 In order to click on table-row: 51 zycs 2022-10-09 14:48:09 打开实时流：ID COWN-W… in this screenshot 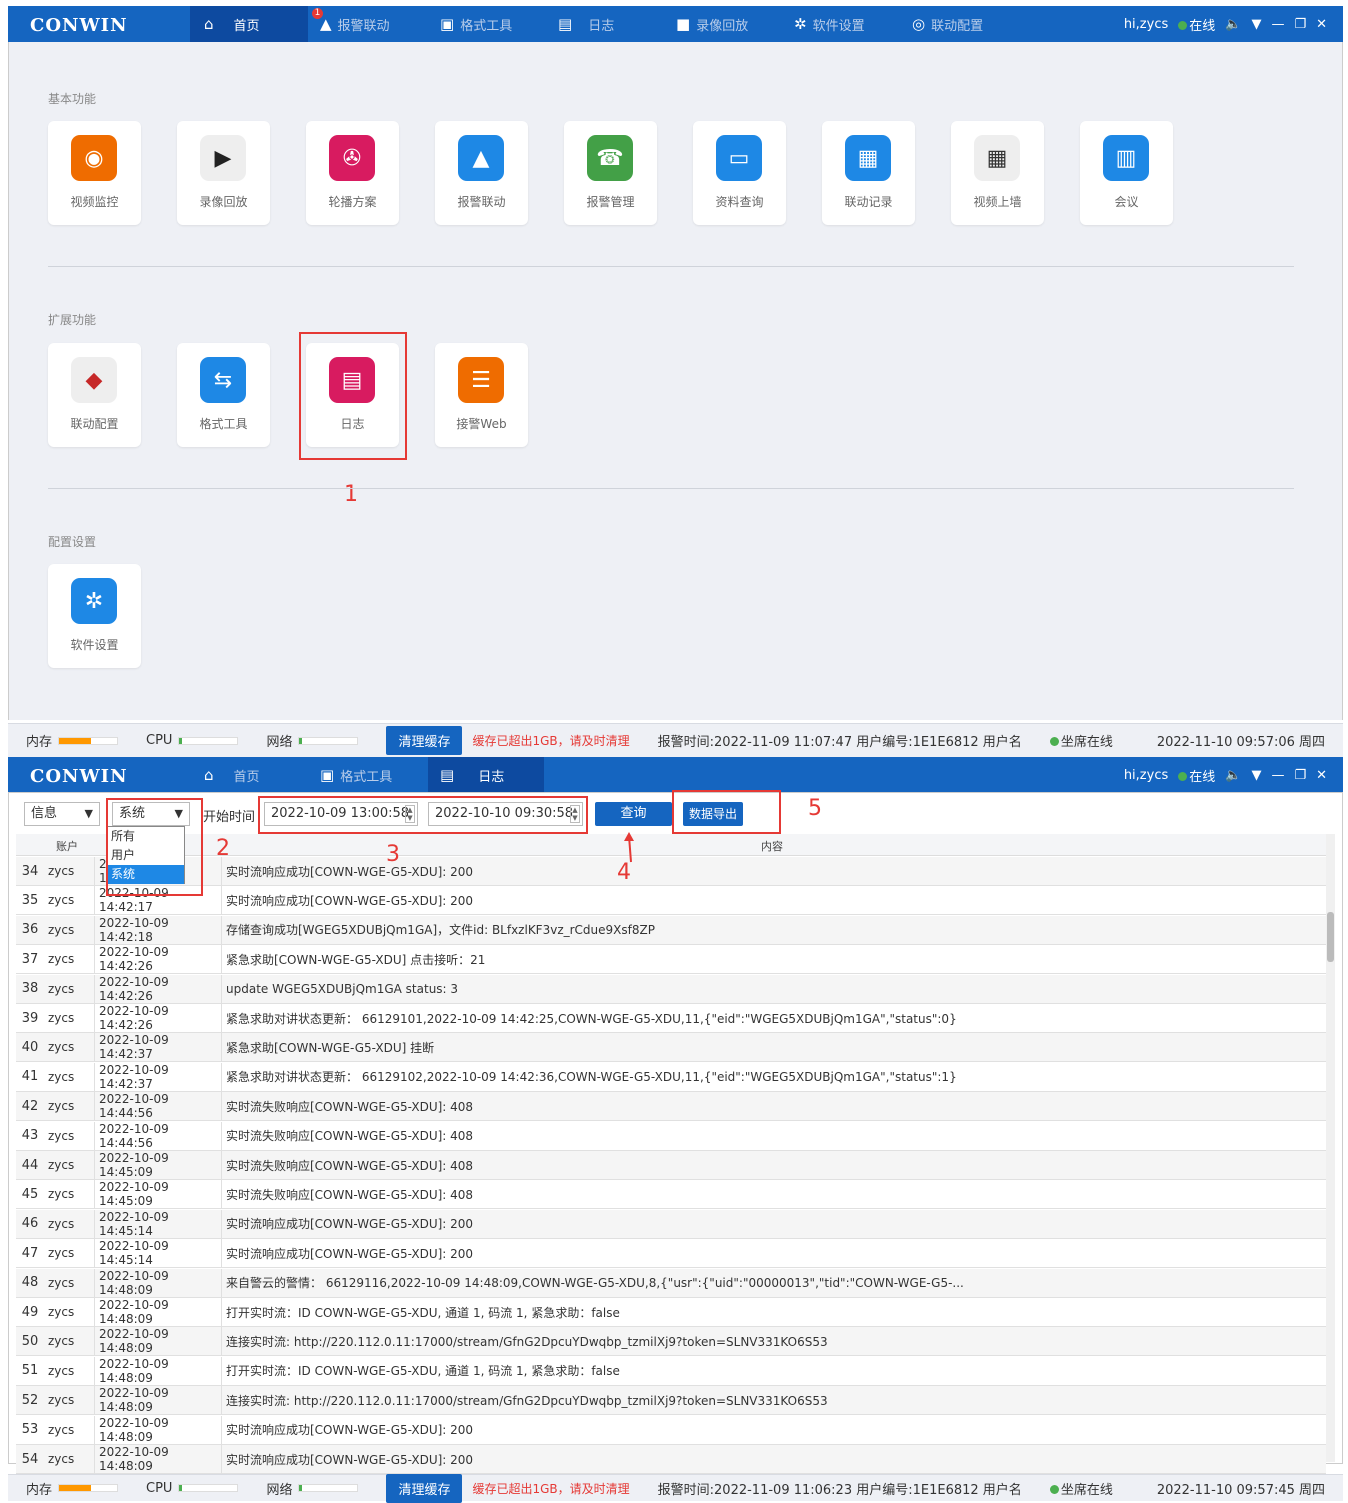, I will do `click(671, 1371)`.